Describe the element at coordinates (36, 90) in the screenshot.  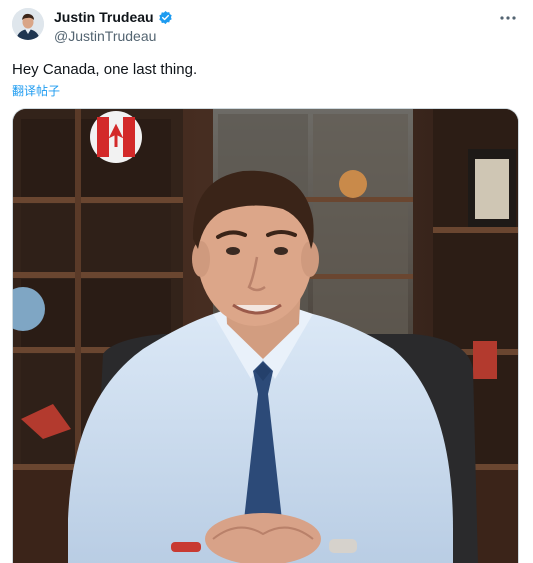
I see `translate-tweet-link: 翻译帖子` at that location.